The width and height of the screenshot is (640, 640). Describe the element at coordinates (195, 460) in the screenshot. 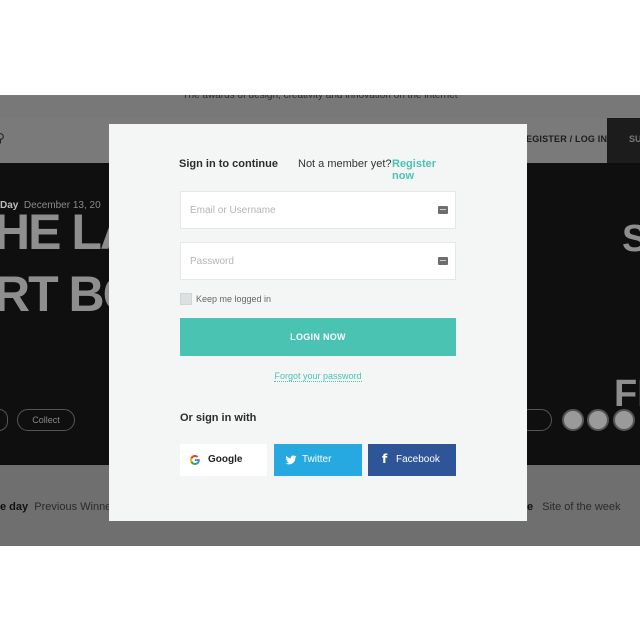

I see `google-icon` at that location.